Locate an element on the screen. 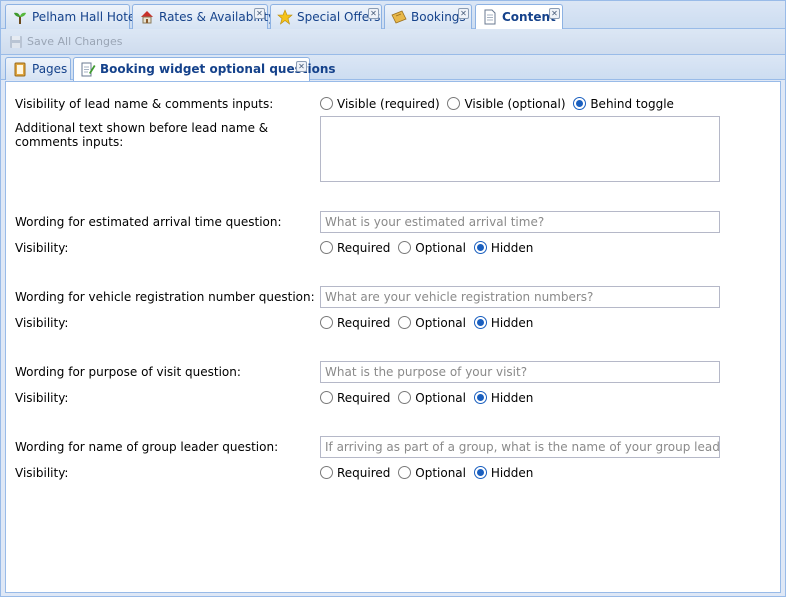 Image resolution: width=786 pixels, height=597 pixels. vehicle-registration-visibility-radio-group: Required Optional Hidden is located at coordinates (428, 323).